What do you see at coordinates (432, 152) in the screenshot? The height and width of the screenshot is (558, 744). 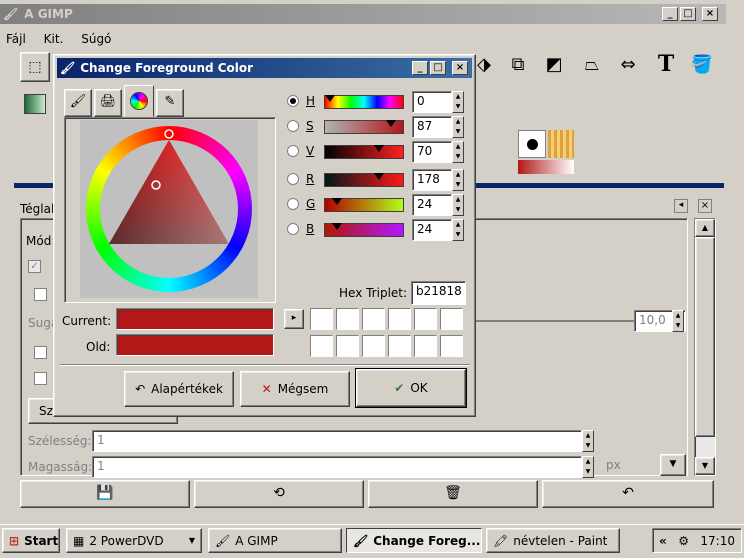 I see `input-v: 70` at bounding box center [432, 152].